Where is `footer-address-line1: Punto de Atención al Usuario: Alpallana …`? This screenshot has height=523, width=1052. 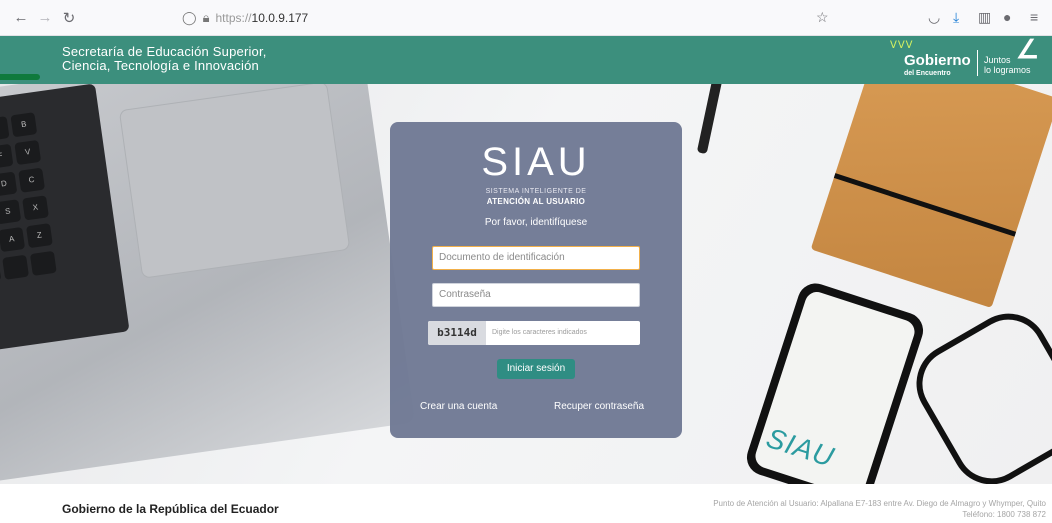
footer-address-line1: Punto de Atención al Usuario: Alpallana … is located at coordinates (879, 503).